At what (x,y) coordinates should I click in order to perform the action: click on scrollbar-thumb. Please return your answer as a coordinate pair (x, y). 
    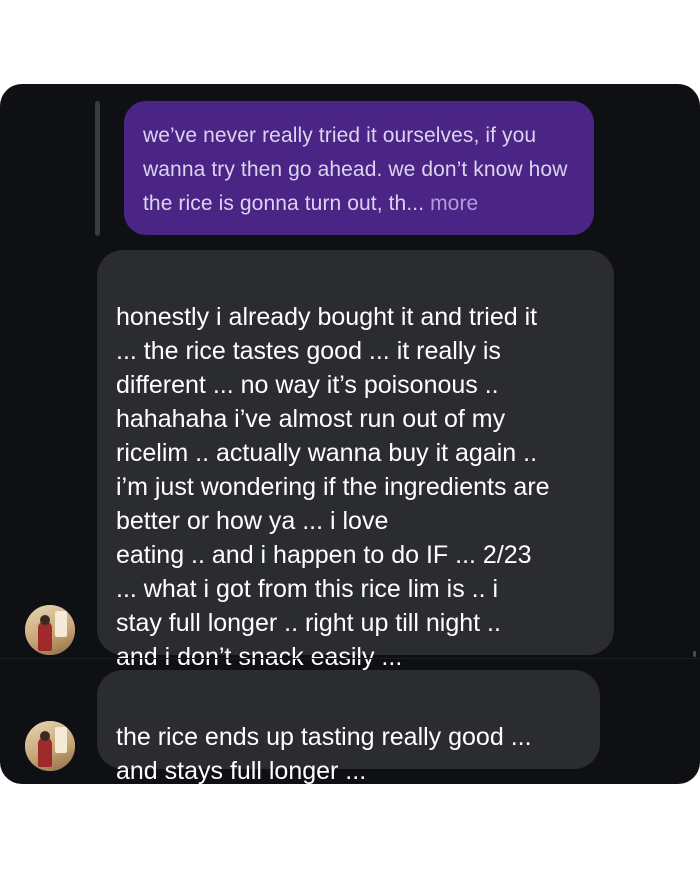
    Looking at the image, I should click on (694, 654).